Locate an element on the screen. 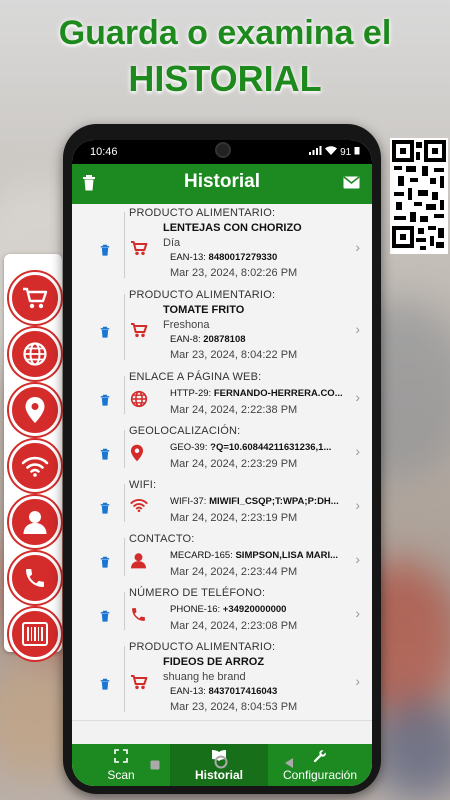 Image resolution: width=450 pixels, height=800 pixels. system-nav-bar is located at coordinates (222, 766).